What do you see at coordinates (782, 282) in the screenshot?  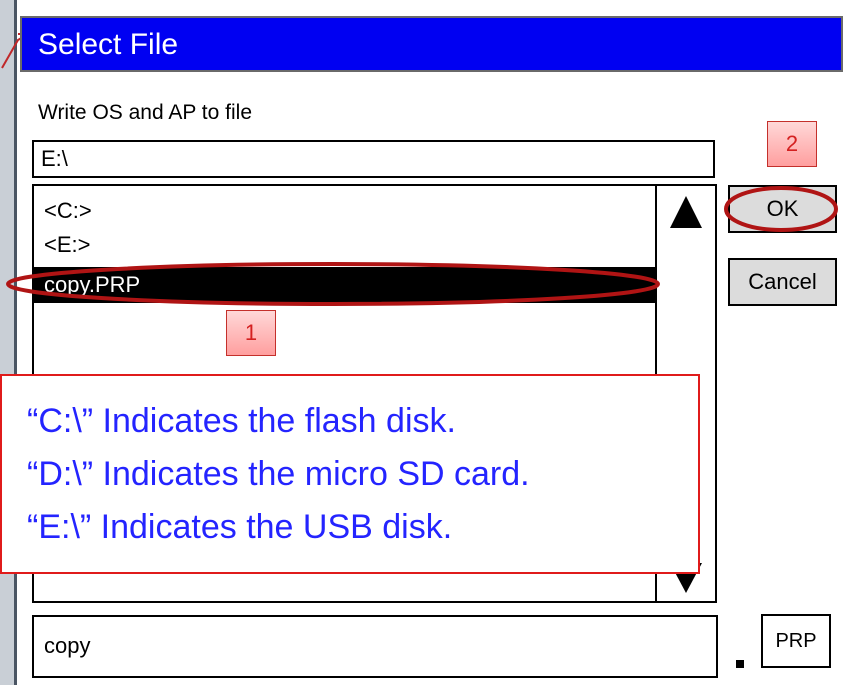 I see `cancel-button: Cancel` at bounding box center [782, 282].